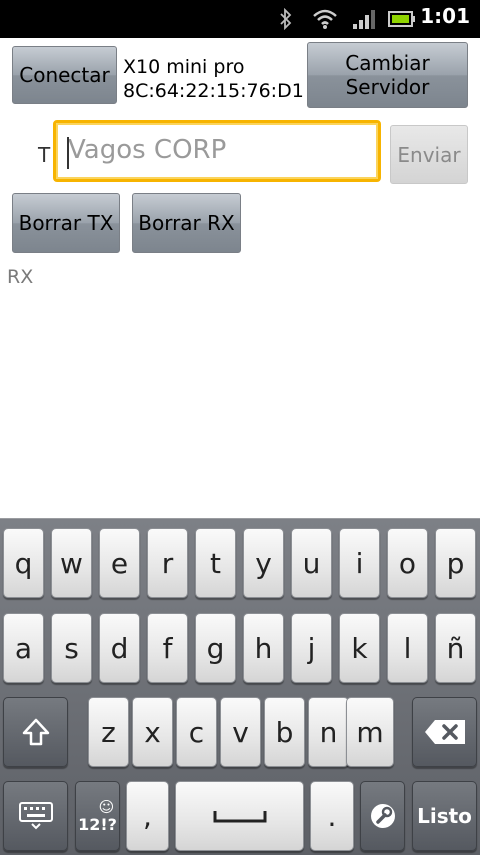 The height and width of the screenshot is (855, 480). I want to click on connect-button: Conectar, so click(64, 75).